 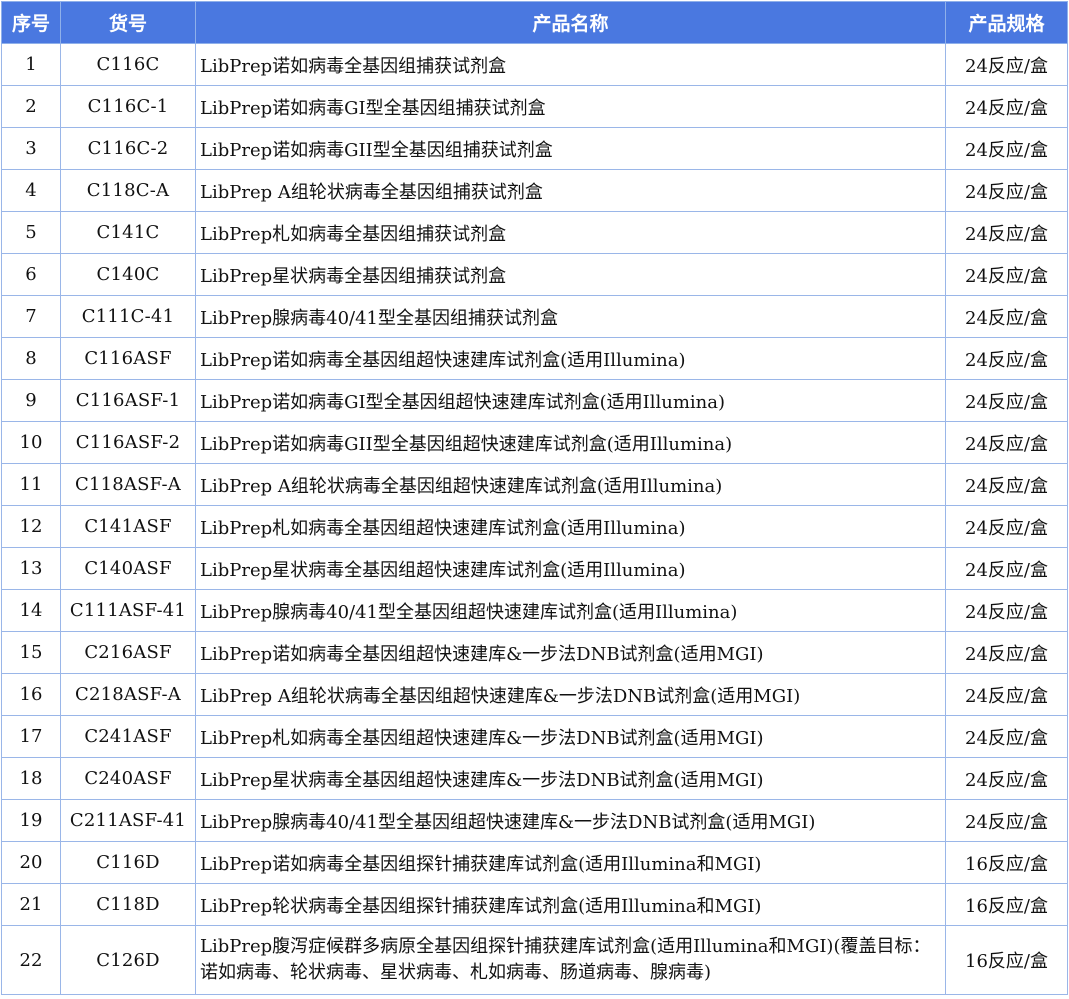 What do you see at coordinates (31, 862) in the screenshot?
I see `cell-num: 20` at bounding box center [31, 862].